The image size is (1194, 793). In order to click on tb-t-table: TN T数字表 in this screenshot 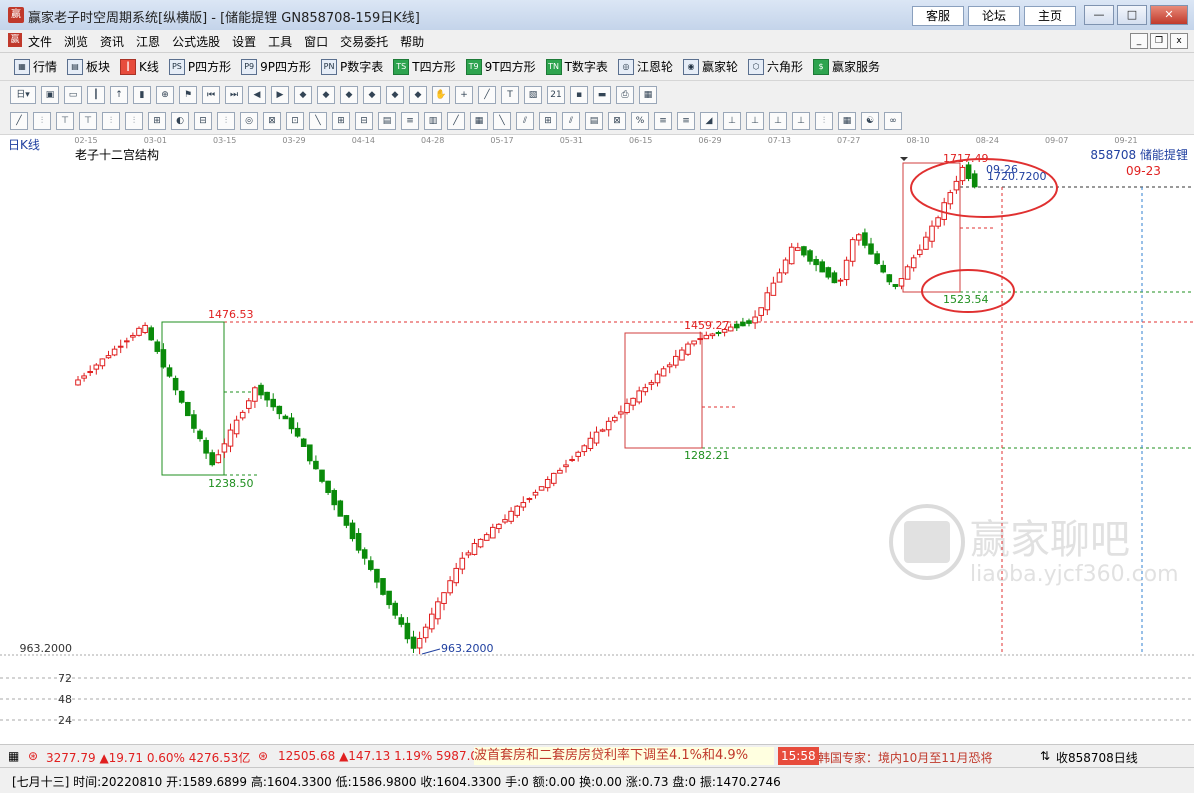, I will do `click(576, 66)`.